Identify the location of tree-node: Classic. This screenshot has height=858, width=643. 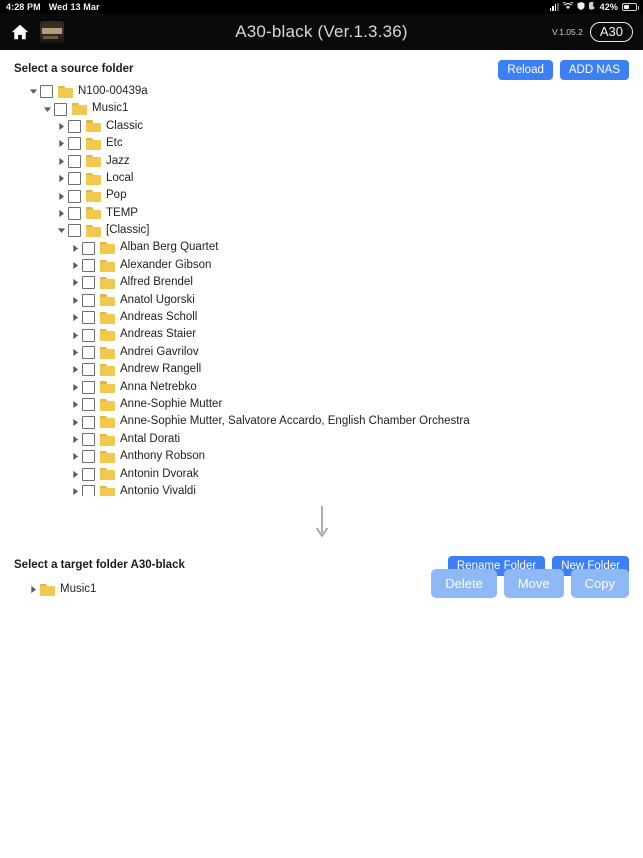
(321, 126).